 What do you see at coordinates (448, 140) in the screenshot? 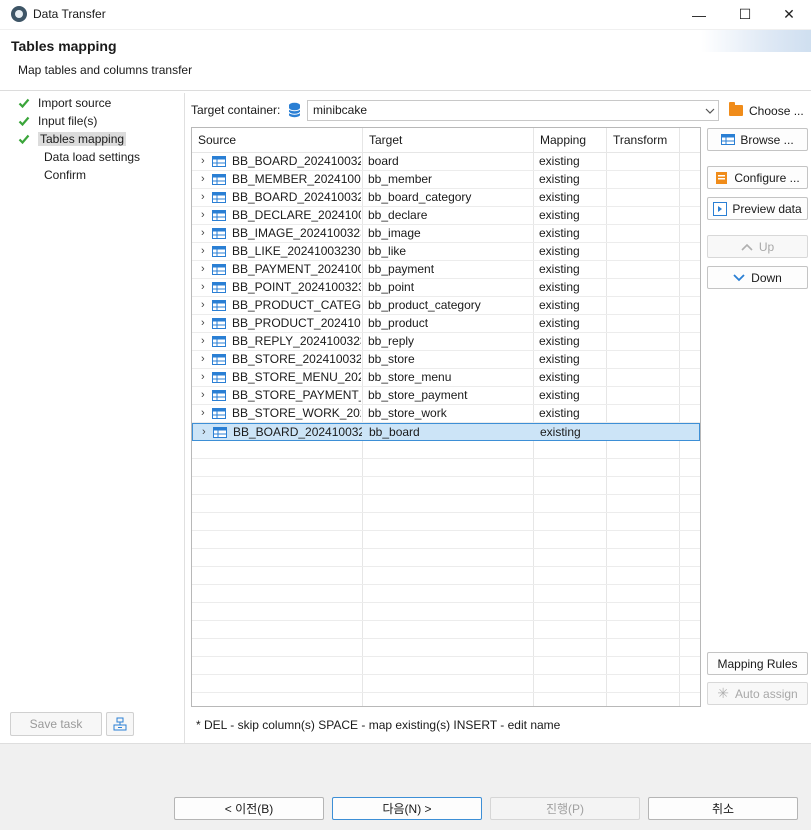
I see `column-header-target: Target` at bounding box center [448, 140].